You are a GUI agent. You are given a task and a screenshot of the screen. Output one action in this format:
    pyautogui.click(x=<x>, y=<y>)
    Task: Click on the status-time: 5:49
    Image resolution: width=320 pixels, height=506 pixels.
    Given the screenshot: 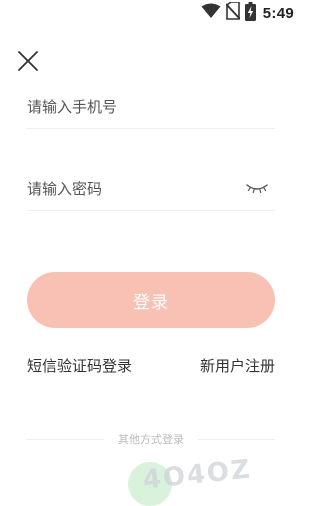 What is the action you would take?
    pyautogui.click(x=278, y=13)
    